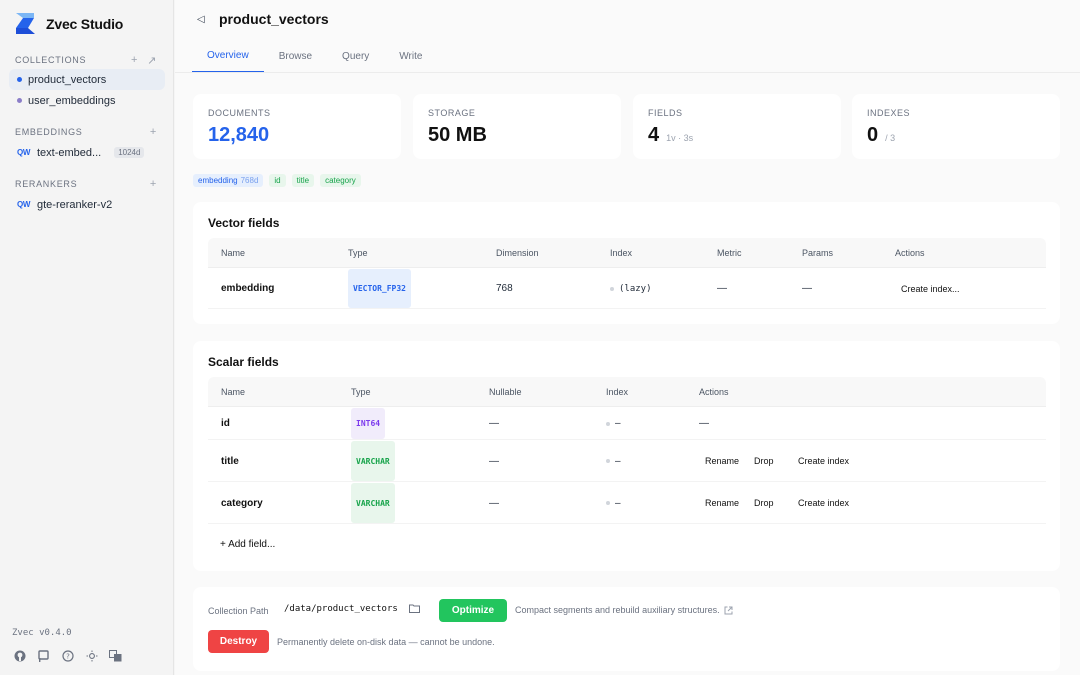  Describe the element at coordinates (627, 72) in the screenshot. I see `tab-divider` at that location.